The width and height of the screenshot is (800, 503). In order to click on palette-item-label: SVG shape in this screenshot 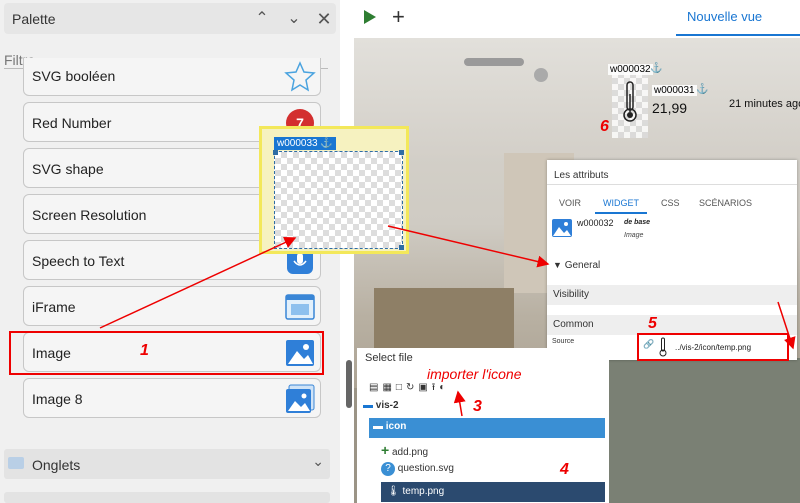, I will do `click(68, 169)`.